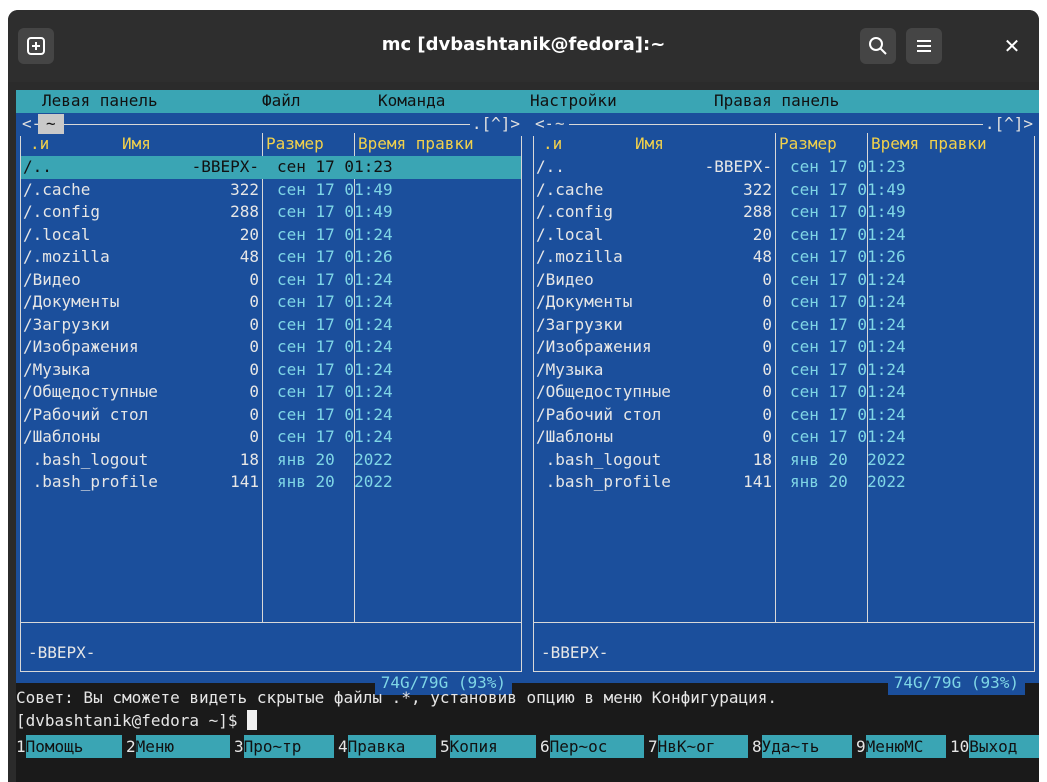  What do you see at coordinates (599, 459) in the screenshot?
I see `file-name: .bash_logout` at bounding box center [599, 459].